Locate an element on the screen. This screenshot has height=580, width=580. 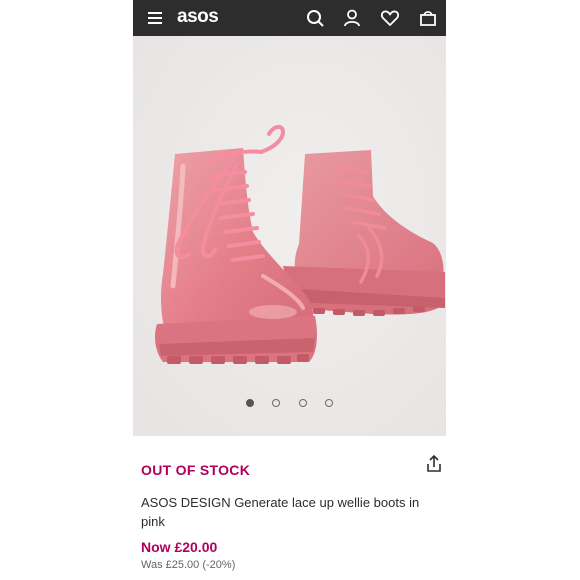
menu-icon is located at coordinates (156, 18).